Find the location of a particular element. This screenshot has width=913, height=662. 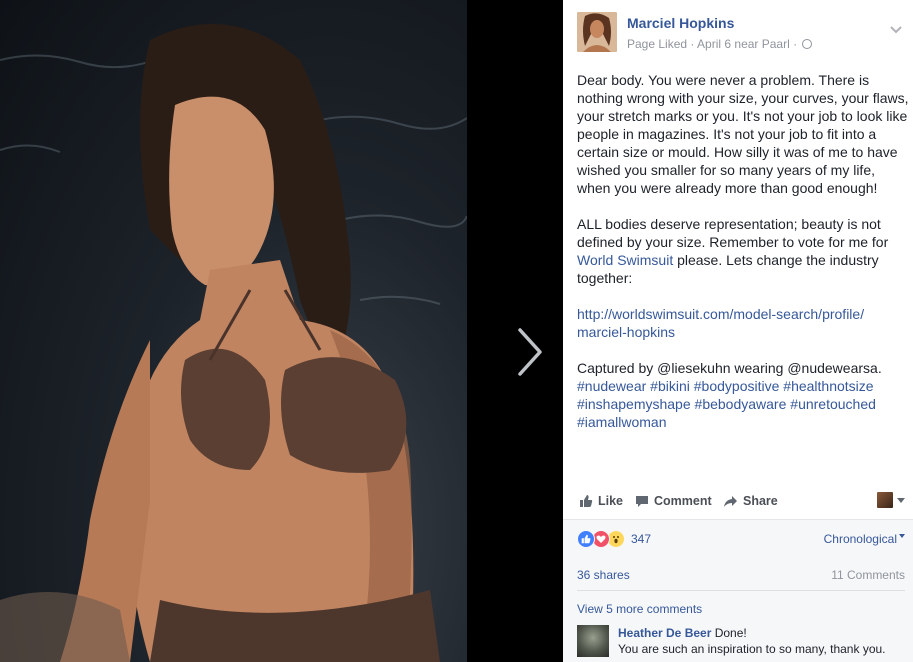

like-label: Like is located at coordinates (611, 501).